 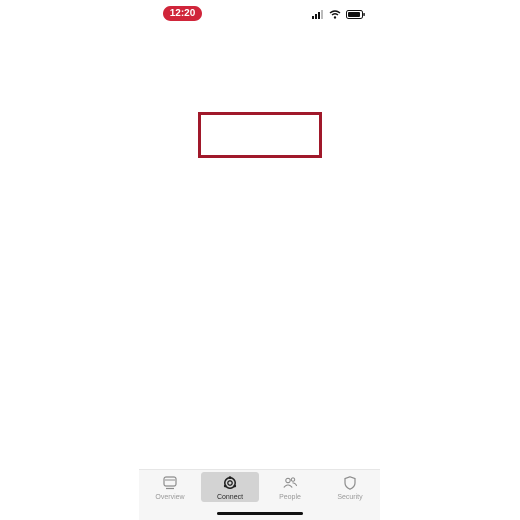 I want to click on tab-overview: Overview, so click(x=170, y=487).